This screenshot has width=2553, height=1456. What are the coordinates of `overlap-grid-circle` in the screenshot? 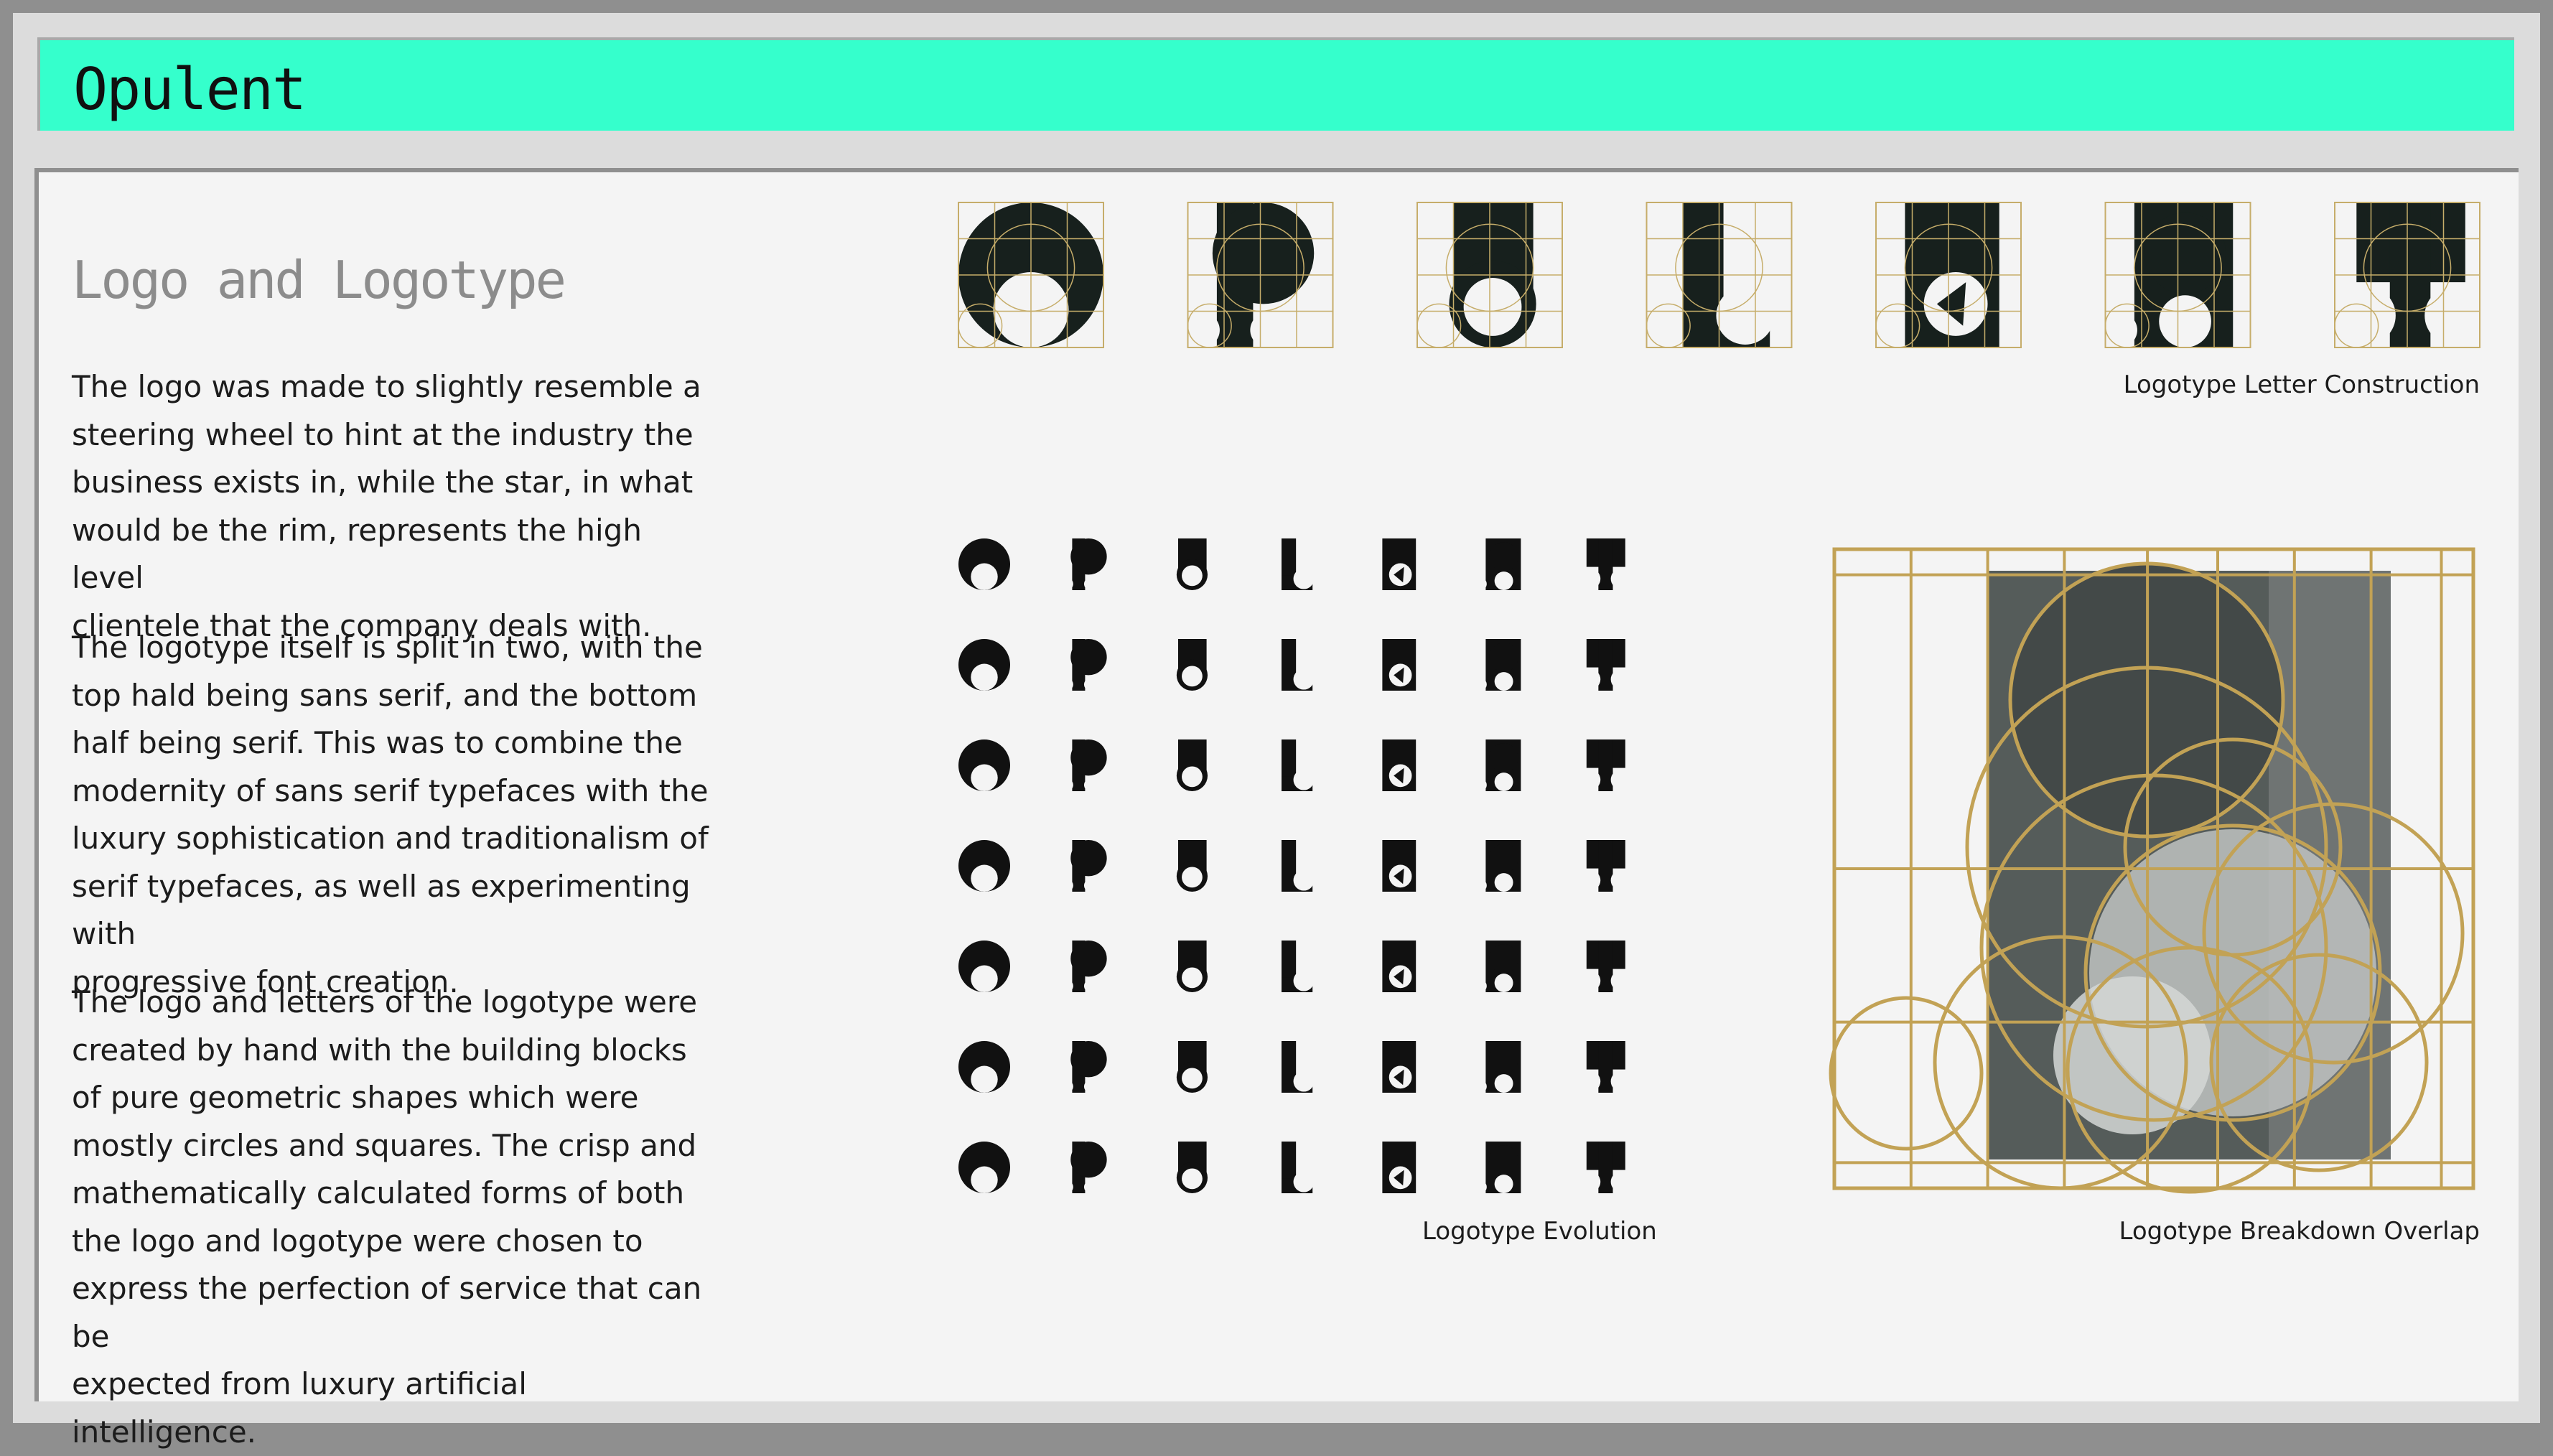 It's located at (1906, 1073).